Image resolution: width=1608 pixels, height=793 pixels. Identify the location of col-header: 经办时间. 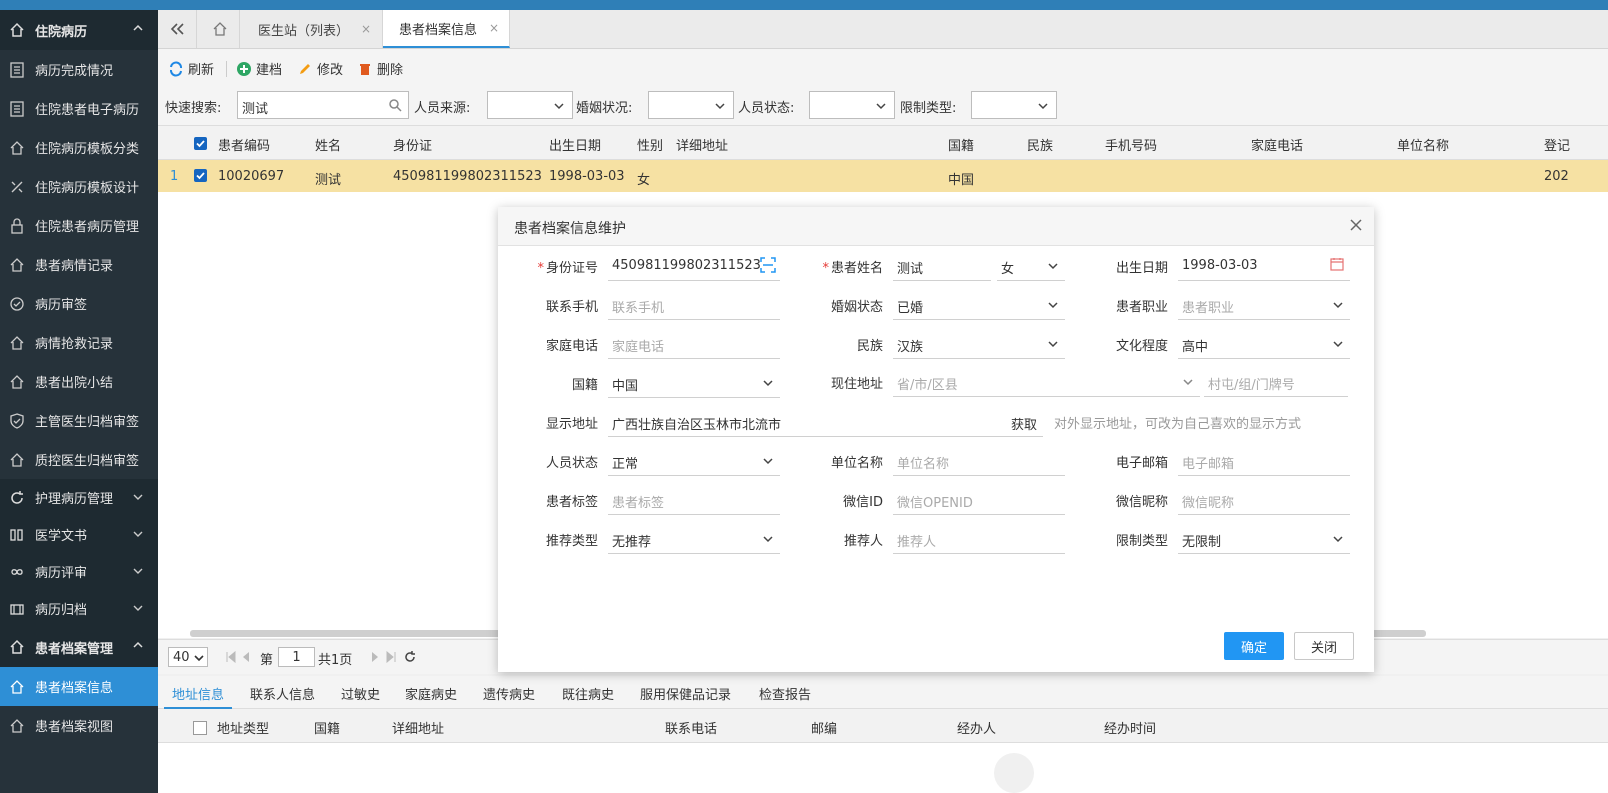
(1130, 727).